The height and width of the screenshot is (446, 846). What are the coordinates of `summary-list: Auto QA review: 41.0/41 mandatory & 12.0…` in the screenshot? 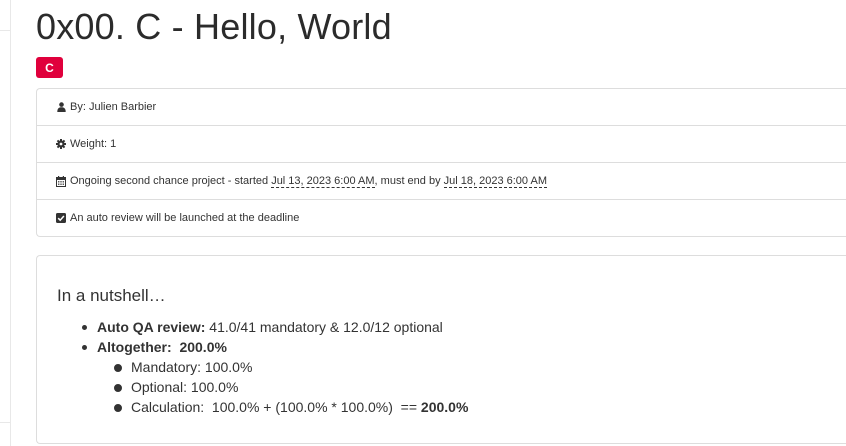 It's located at (261, 337).